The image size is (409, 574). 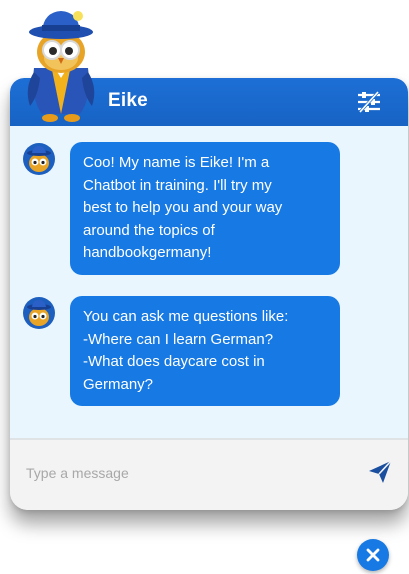 What do you see at coordinates (174, 361) in the screenshot?
I see `message-text: -What does daycare cost in` at bounding box center [174, 361].